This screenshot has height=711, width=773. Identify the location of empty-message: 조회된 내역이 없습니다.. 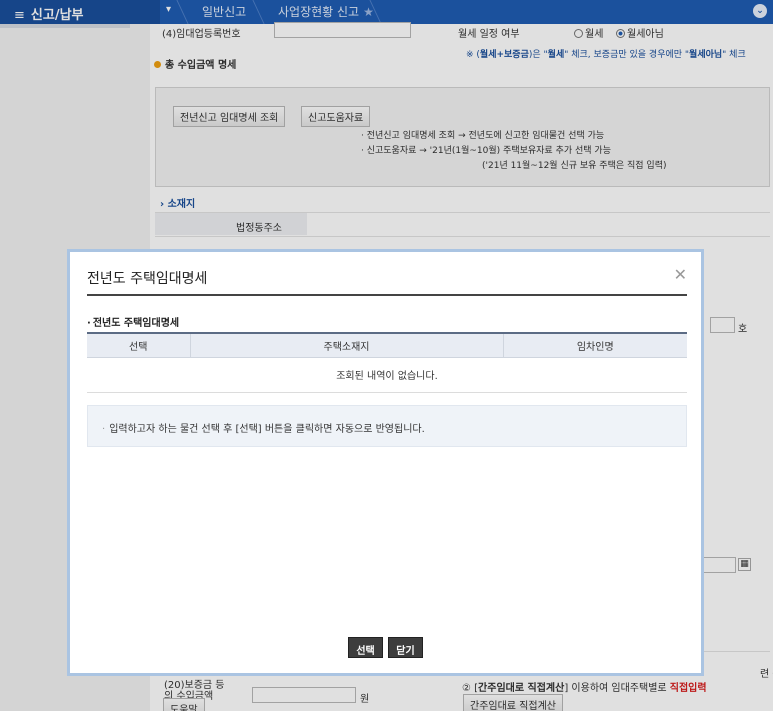
(387, 375).